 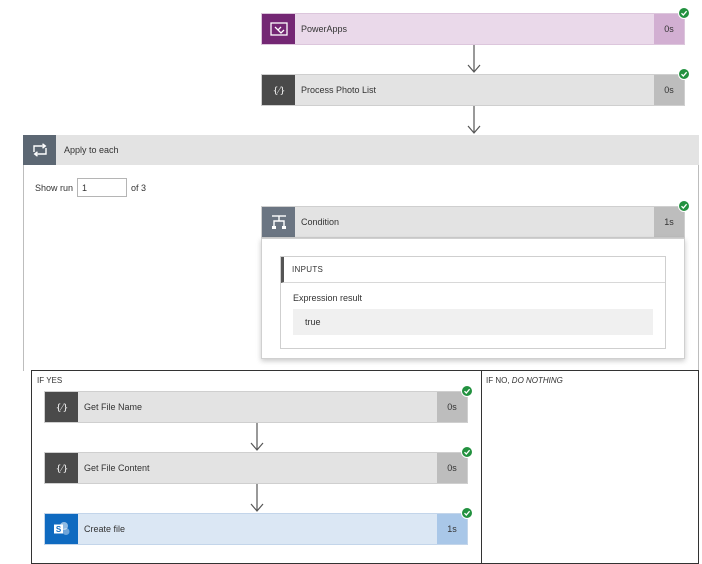 I want to click on powerapps-icon, so click(x=278, y=29).